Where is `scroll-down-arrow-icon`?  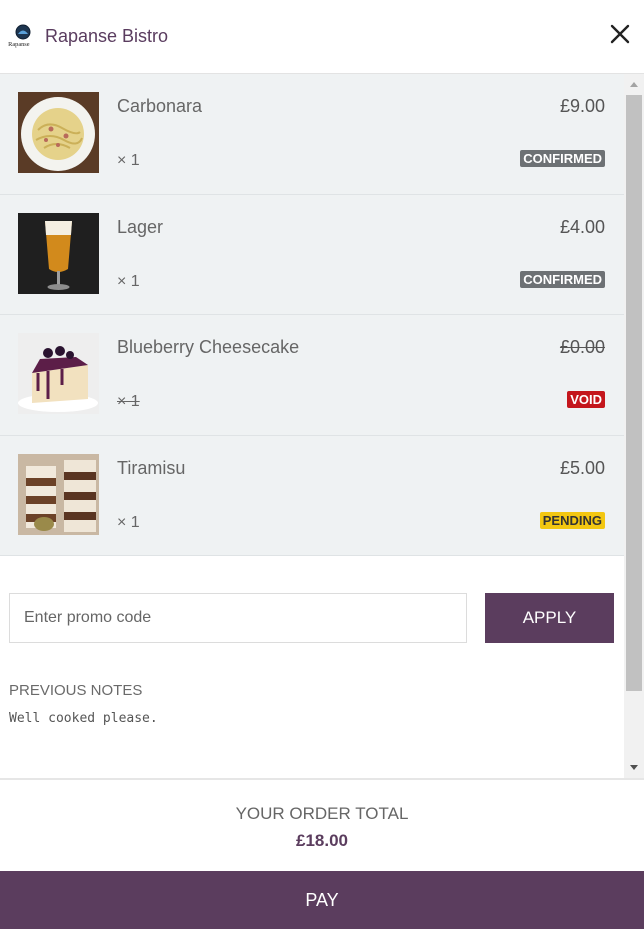 scroll-down-arrow-icon is located at coordinates (634, 767).